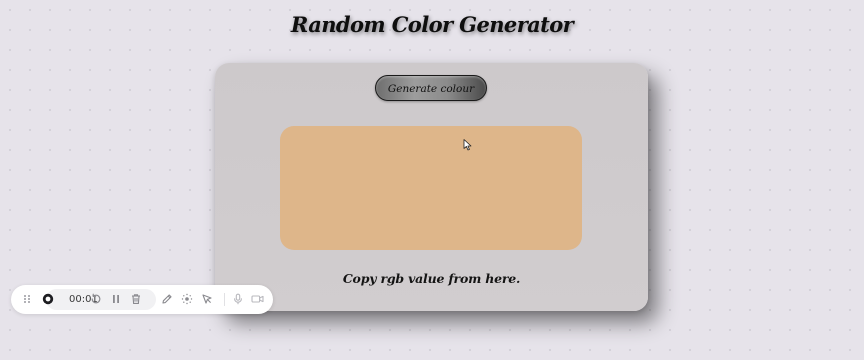  What do you see at coordinates (224, 299) in the screenshot?
I see `toolbar-divider` at bounding box center [224, 299].